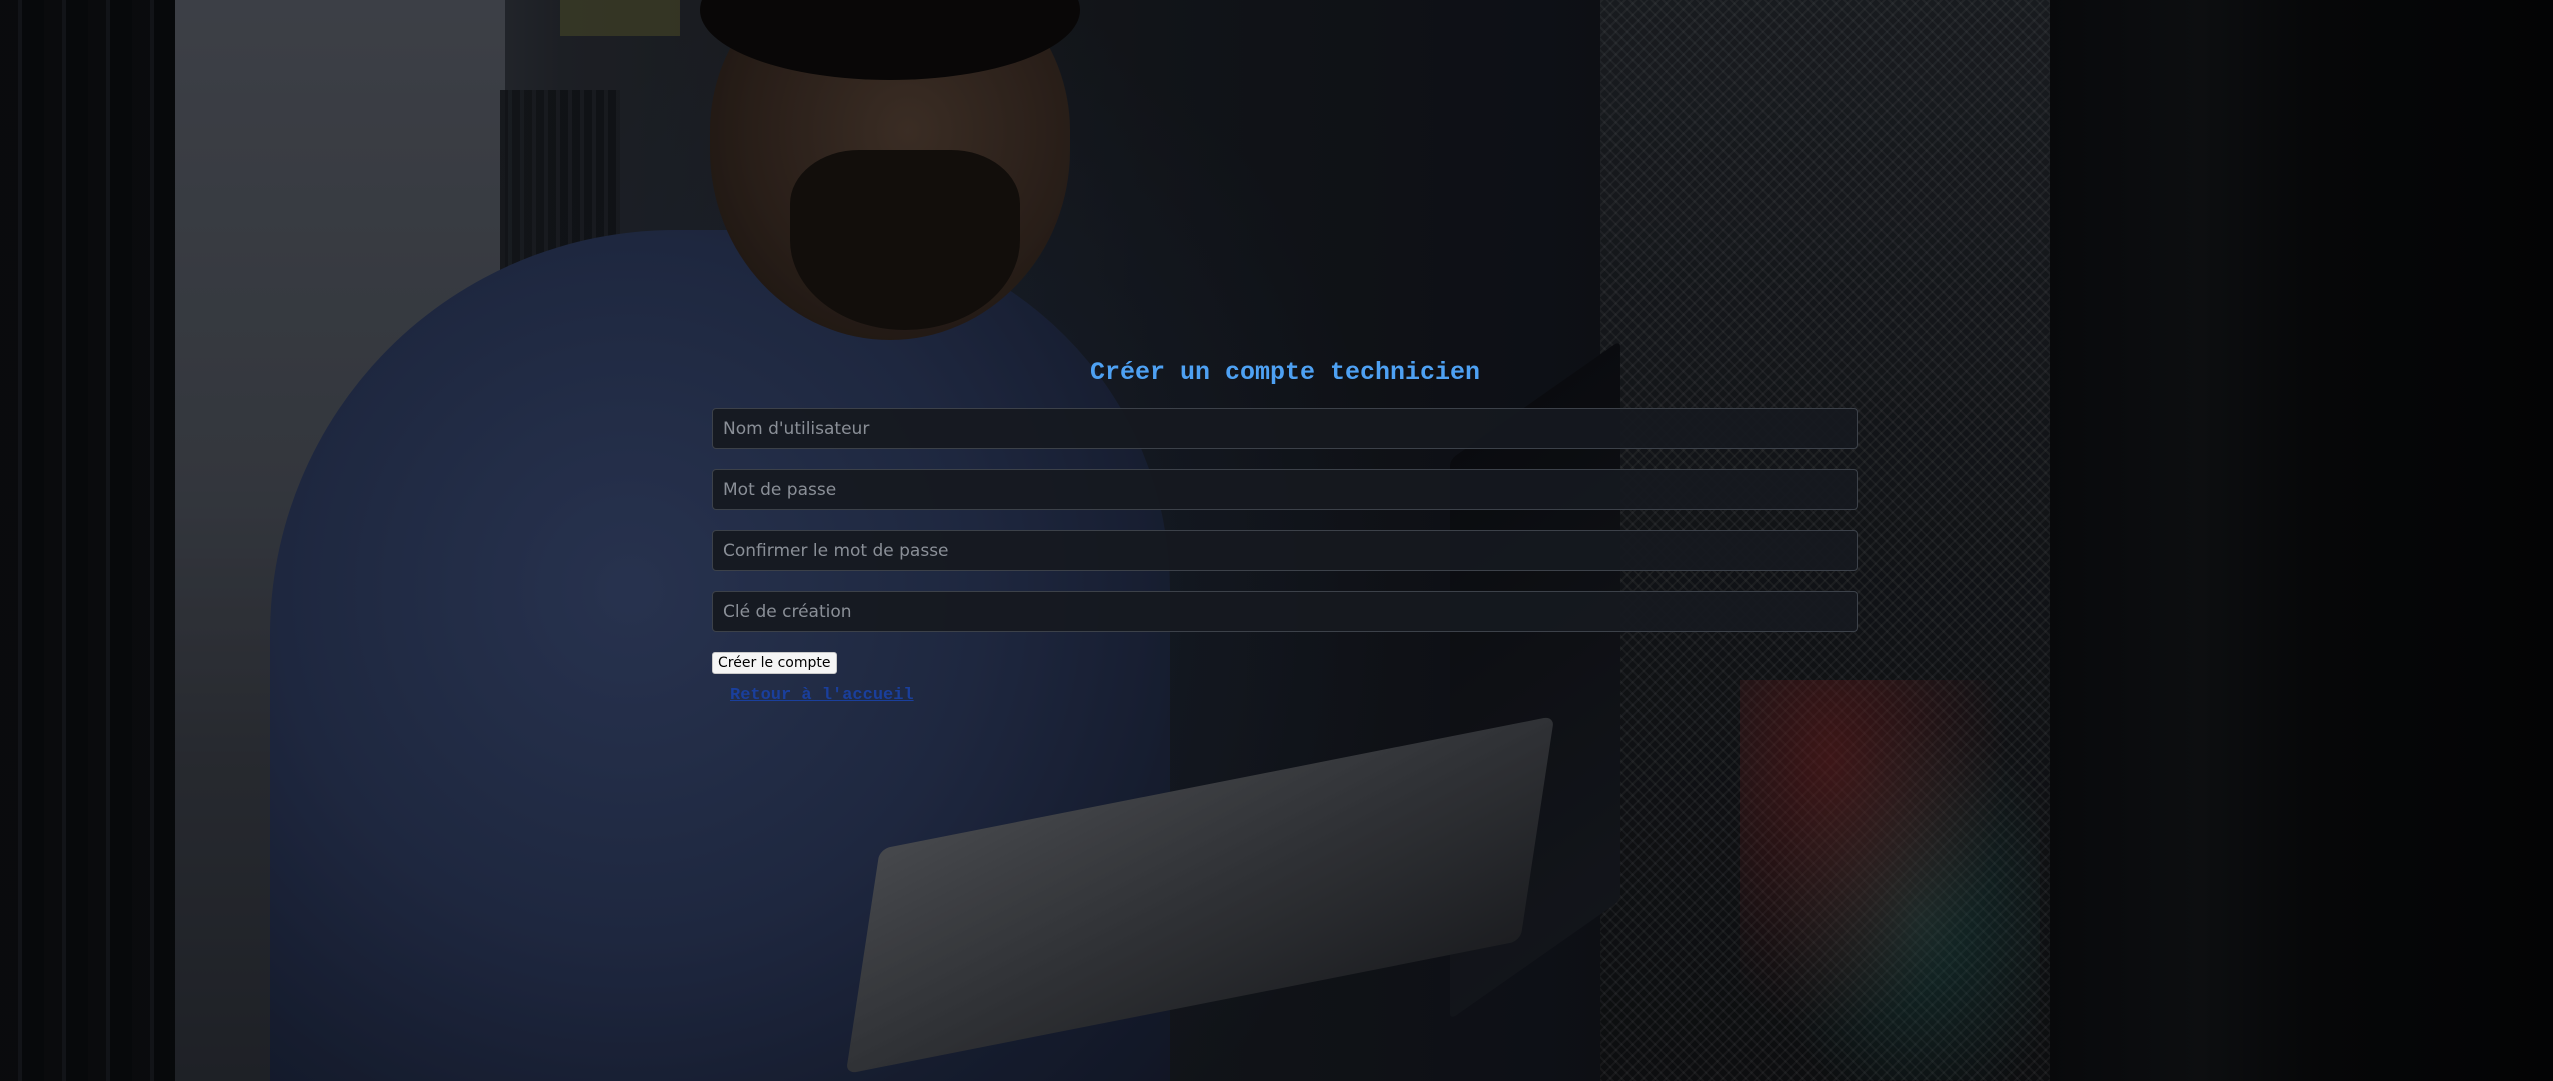 Image resolution: width=2553 pixels, height=1081 pixels. What do you see at coordinates (1285, 428) in the screenshot?
I see `username-input` at bounding box center [1285, 428].